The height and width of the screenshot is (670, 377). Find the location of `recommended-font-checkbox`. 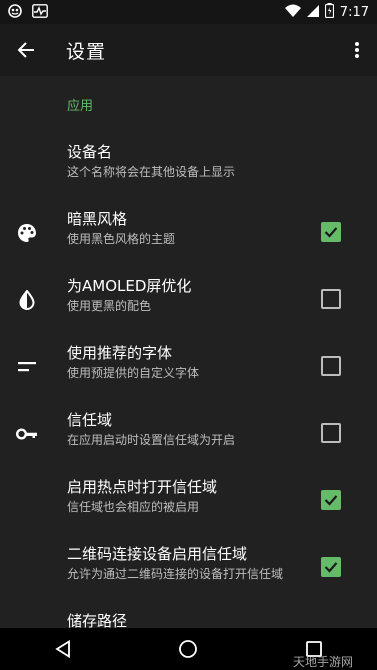

recommended-font-checkbox is located at coordinates (331, 366).